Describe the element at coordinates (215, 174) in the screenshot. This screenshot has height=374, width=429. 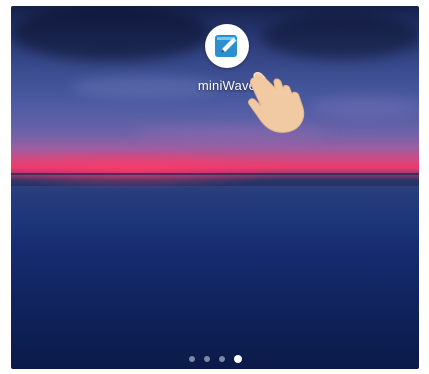
I see `wallpaper-horizon` at that location.